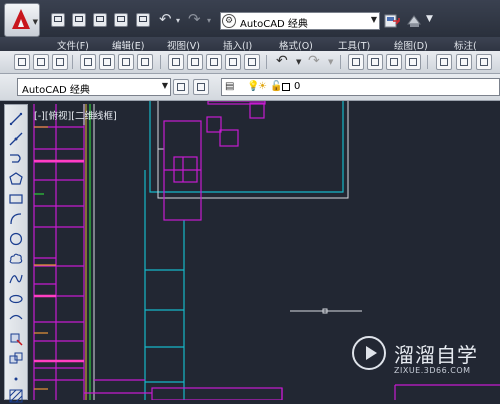 The width and height of the screenshot is (500, 404). What do you see at coordinates (22, 20) in the screenshot?
I see `application-menu-button: ▼` at bounding box center [22, 20].